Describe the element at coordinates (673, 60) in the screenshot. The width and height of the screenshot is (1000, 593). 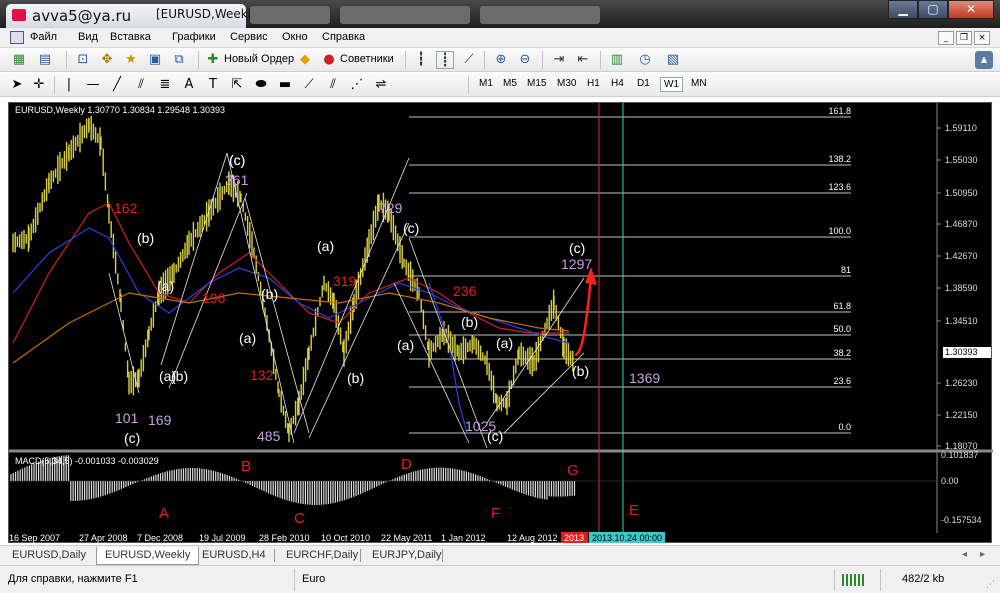
I see `templates-icon: ▧` at that location.